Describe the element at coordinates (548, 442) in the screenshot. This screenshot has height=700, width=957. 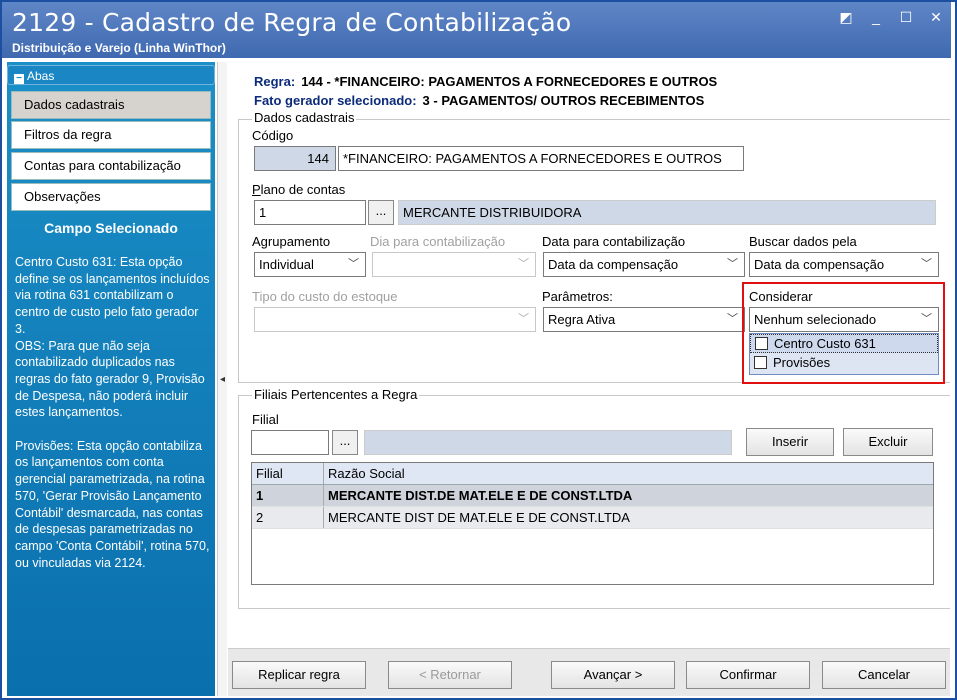
I see `filial-desc-field` at that location.